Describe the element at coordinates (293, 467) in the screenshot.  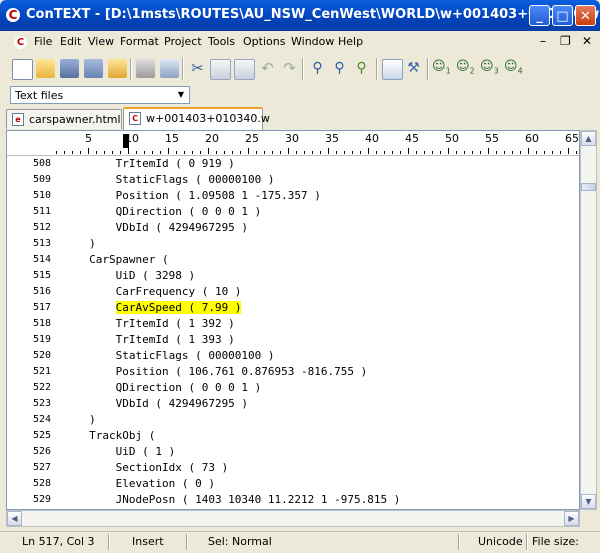
I see `code-line: 527 SectionIdx ( 73 )` at that location.